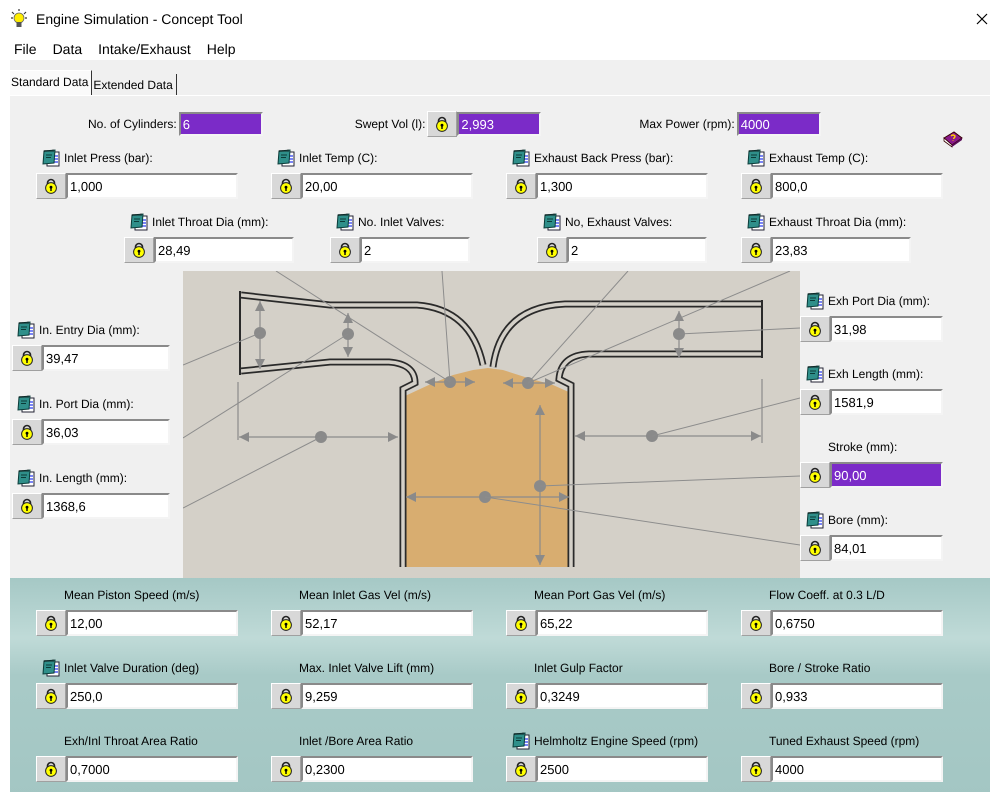 The height and width of the screenshot is (792, 990). What do you see at coordinates (857, 696) in the screenshot?
I see `value-field: 0,933` at bounding box center [857, 696].